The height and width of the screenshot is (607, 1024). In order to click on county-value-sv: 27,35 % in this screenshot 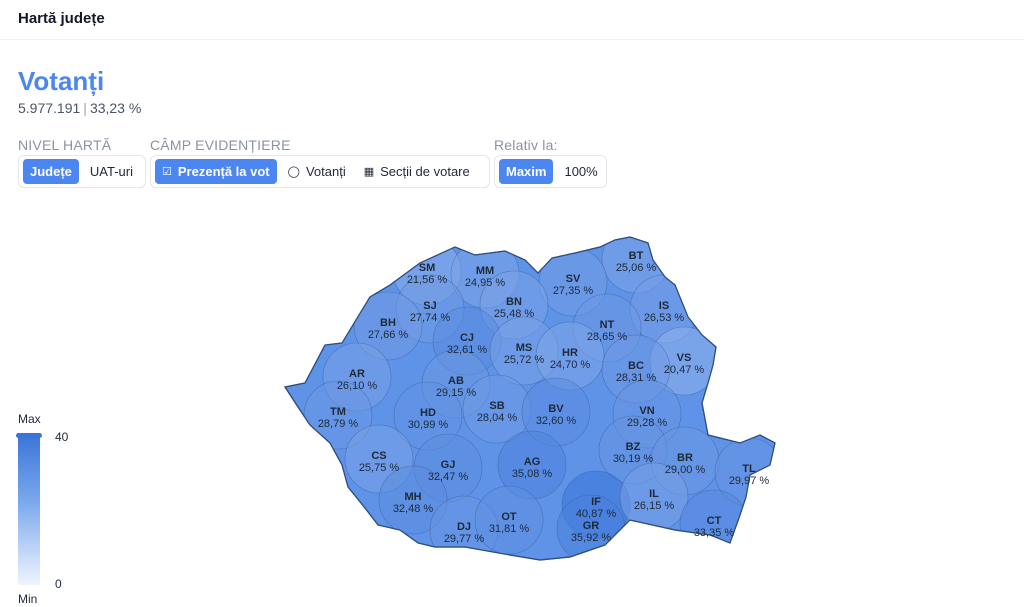, I will do `click(573, 291)`.